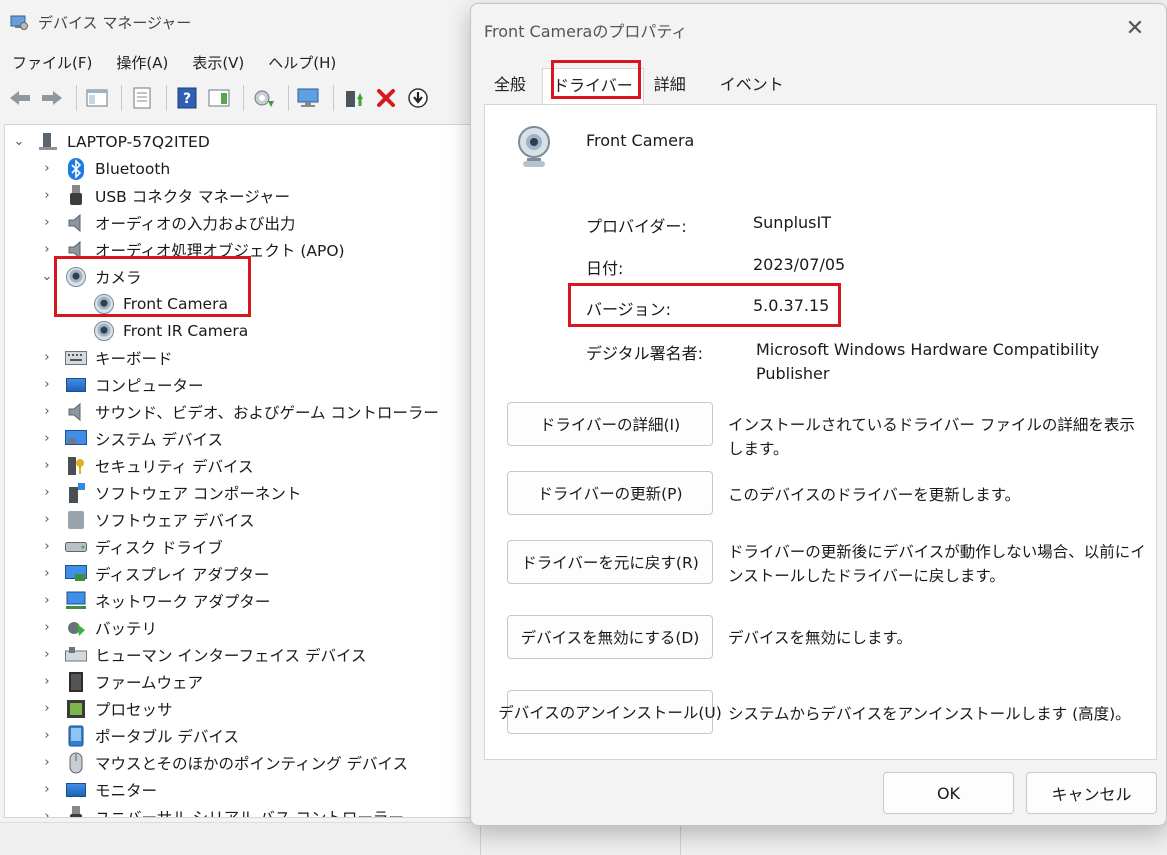  What do you see at coordinates (104, 331) in the screenshot?
I see `camera-icon` at bounding box center [104, 331].